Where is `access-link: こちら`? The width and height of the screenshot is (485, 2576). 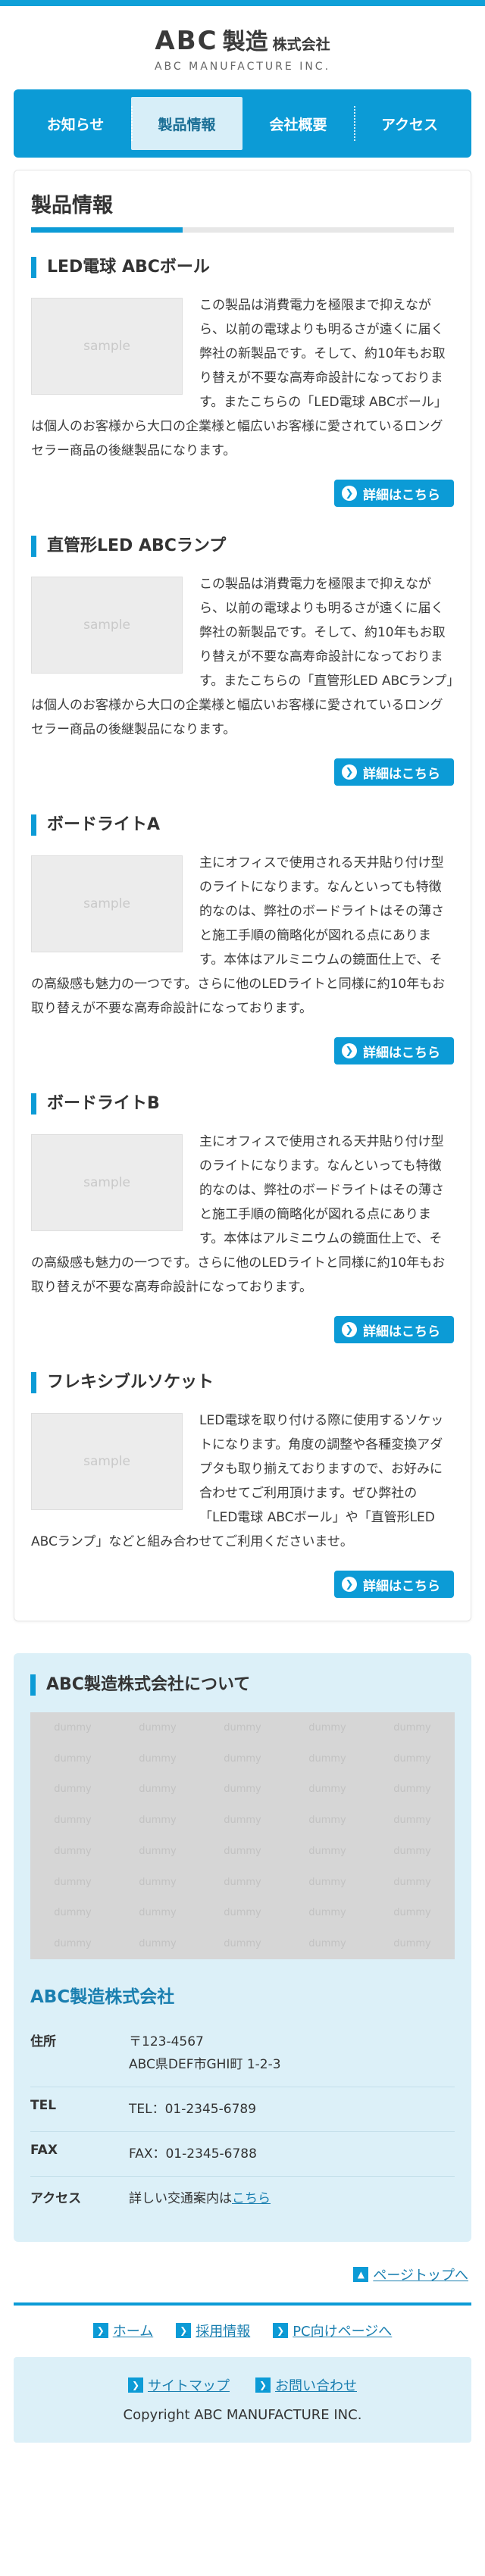 access-link: こちら is located at coordinates (251, 2198).